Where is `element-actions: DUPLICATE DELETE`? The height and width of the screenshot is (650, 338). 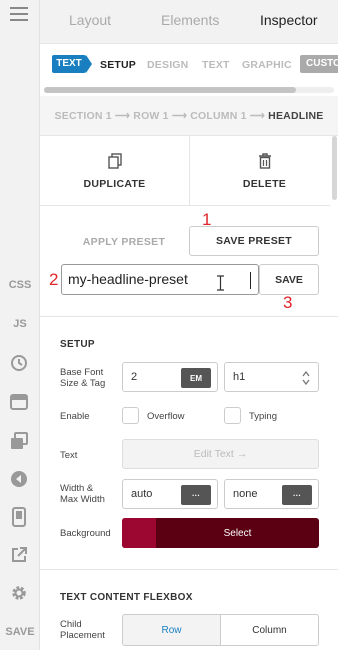 element-actions: DUPLICATE DELETE is located at coordinates (185, 171).